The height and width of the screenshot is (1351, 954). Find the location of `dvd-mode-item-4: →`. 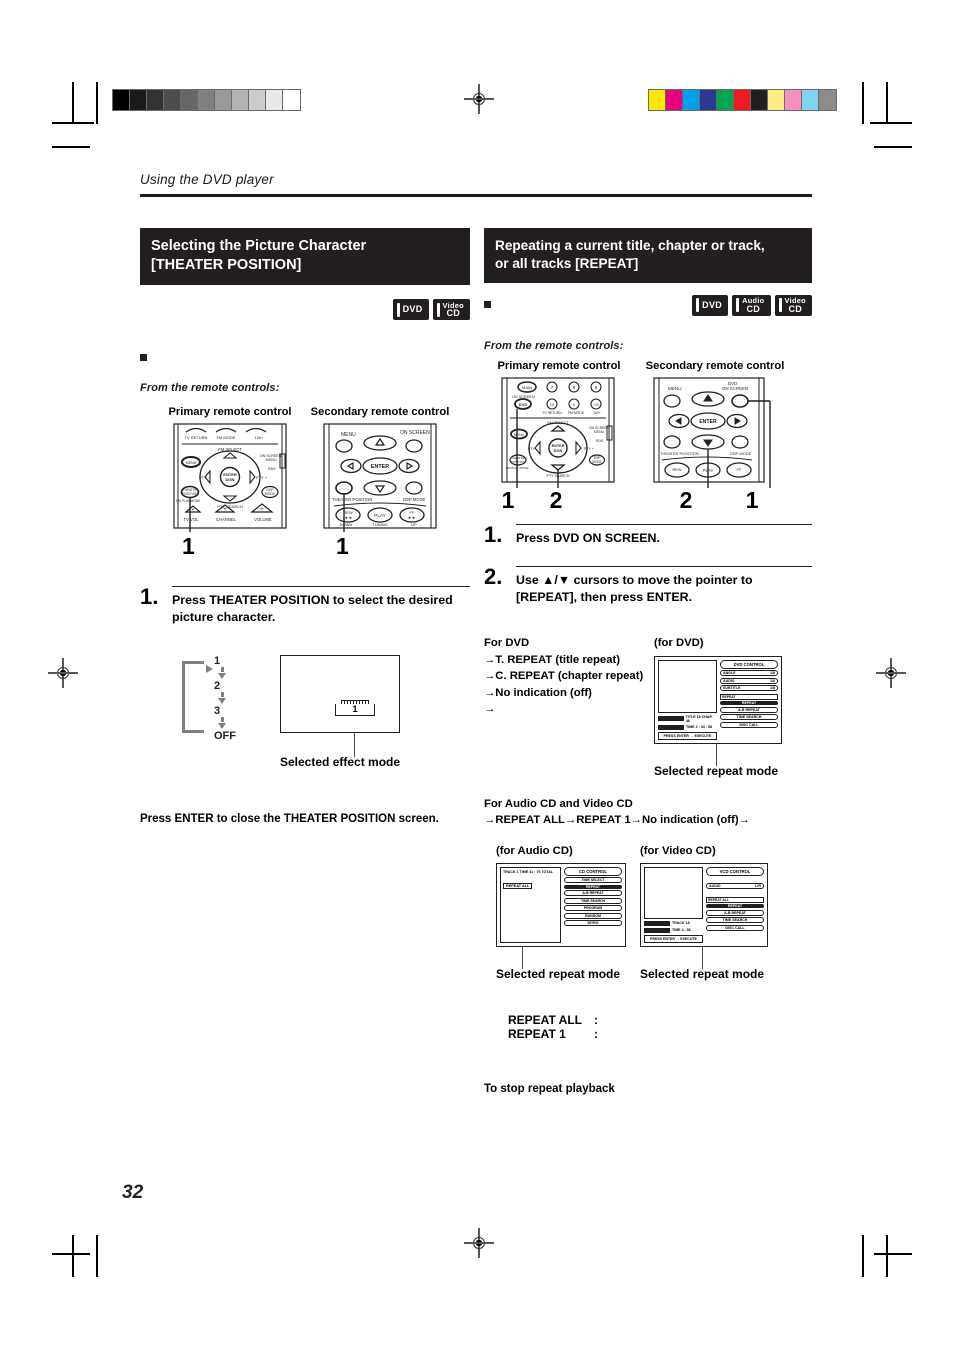

dvd-mode-item-4: → is located at coordinates (490, 708).